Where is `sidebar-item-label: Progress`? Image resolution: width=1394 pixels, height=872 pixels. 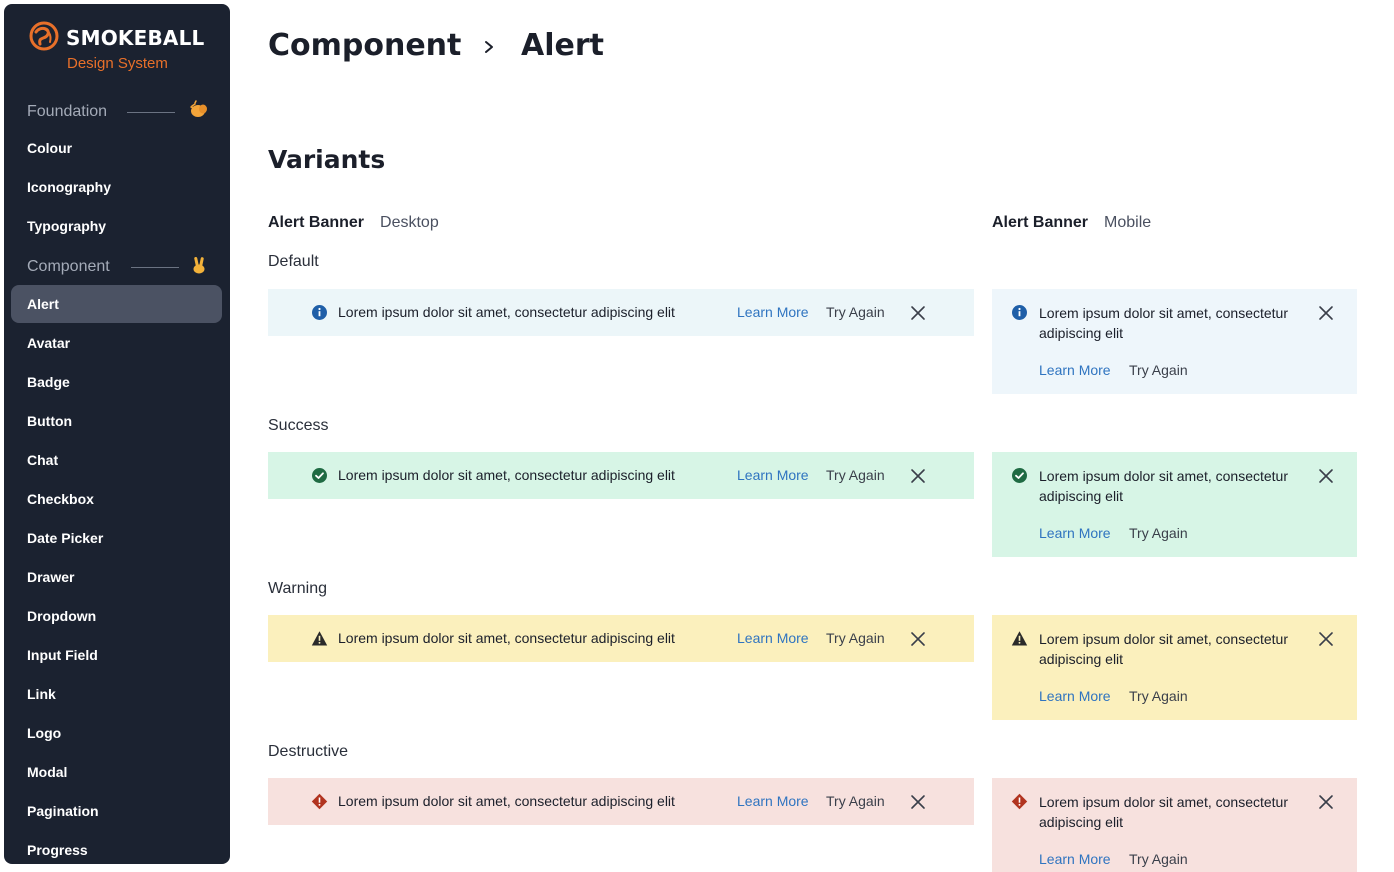 sidebar-item-label: Progress is located at coordinates (57, 850).